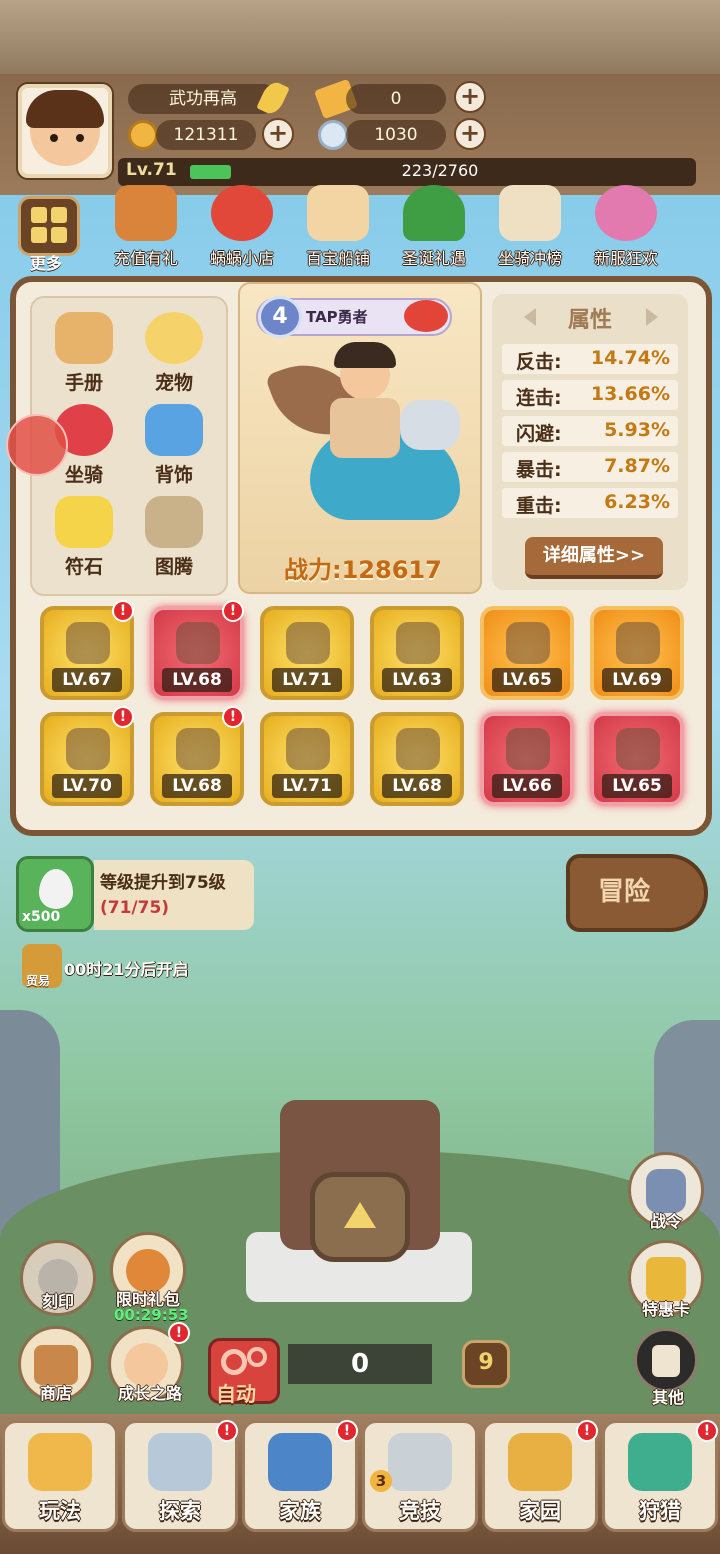 The image size is (720, 1554). I want to click on event-ship-shop: 百宝船铺, so click(338, 227).